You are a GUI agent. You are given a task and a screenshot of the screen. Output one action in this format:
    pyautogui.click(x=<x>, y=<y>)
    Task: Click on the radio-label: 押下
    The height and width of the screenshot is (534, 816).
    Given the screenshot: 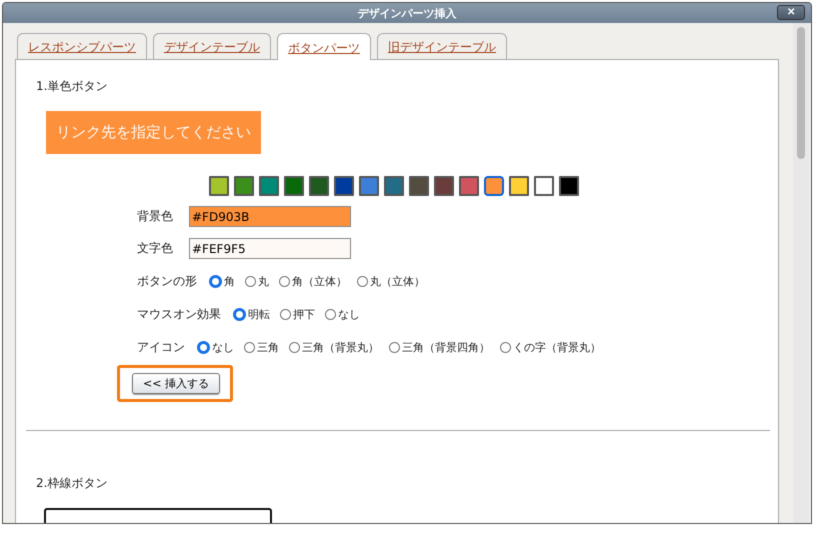 What is the action you would take?
    pyautogui.click(x=304, y=314)
    